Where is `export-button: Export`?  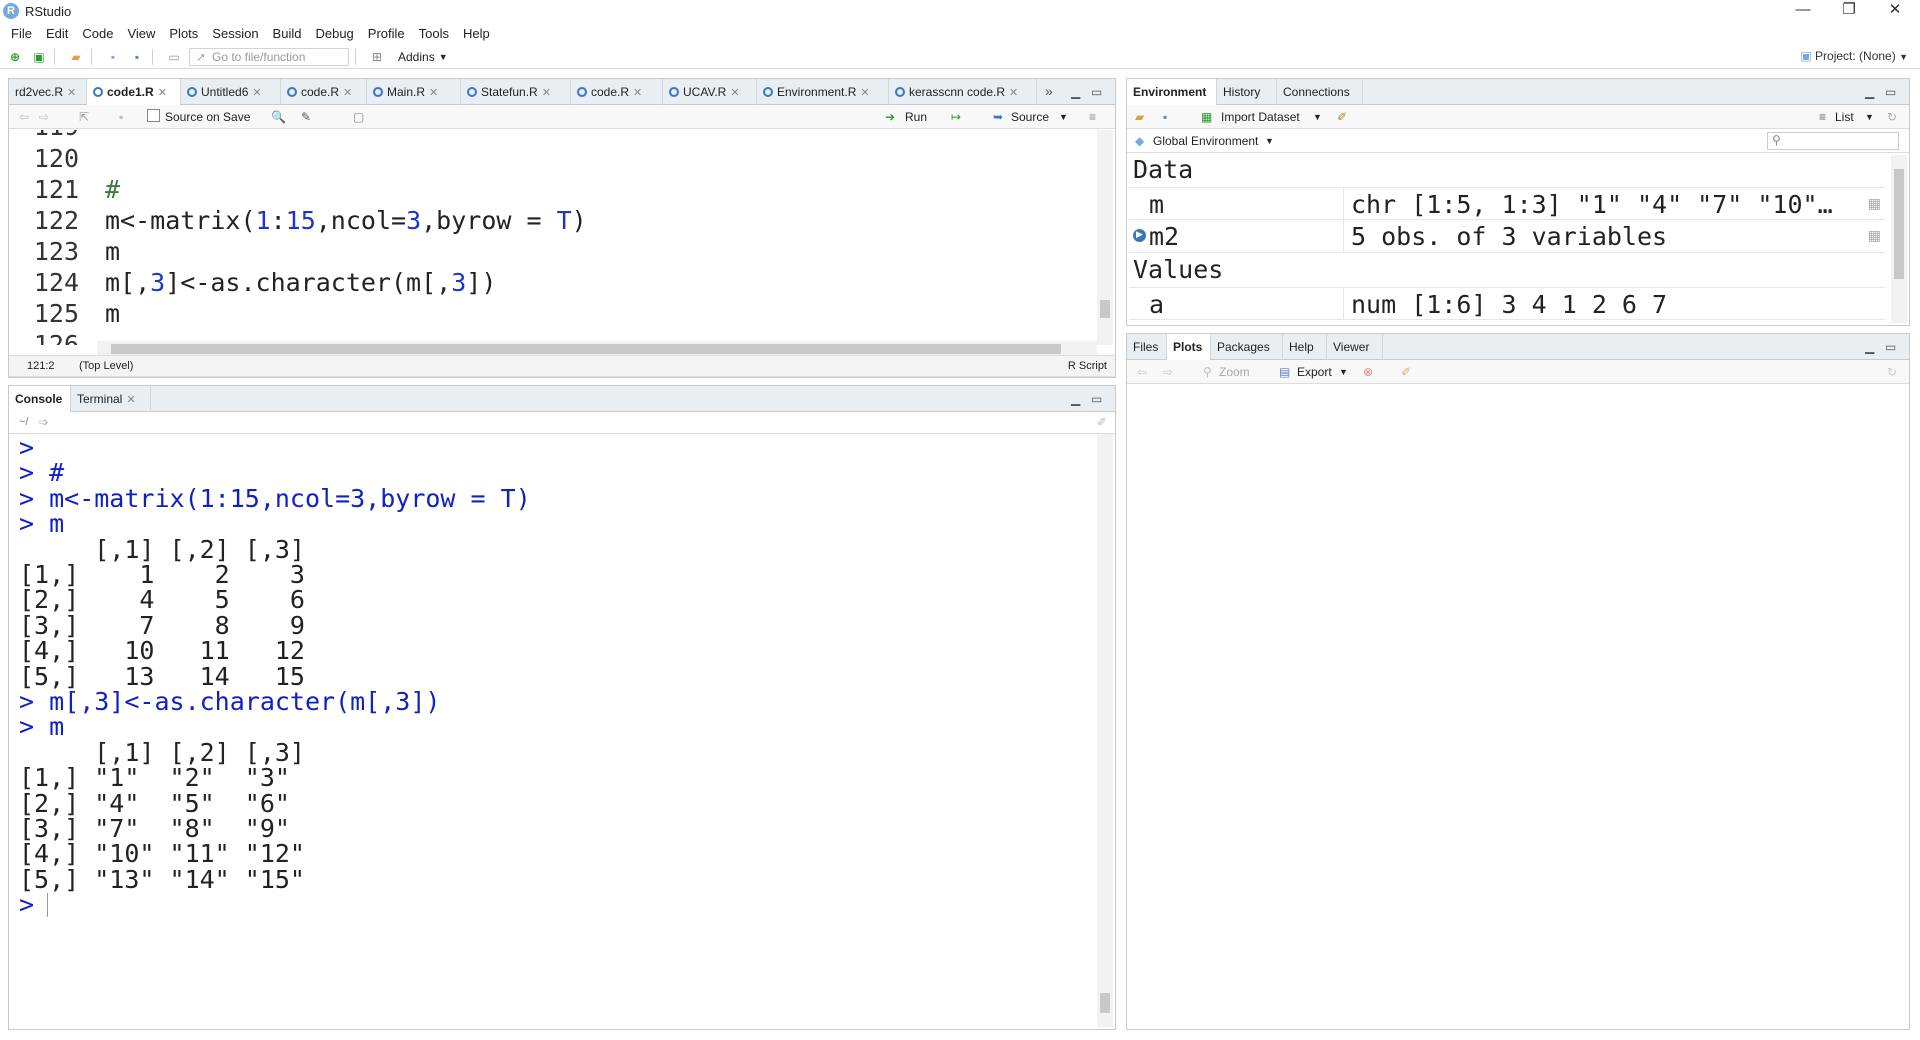
export-button: Export is located at coordinates (1314, 372).